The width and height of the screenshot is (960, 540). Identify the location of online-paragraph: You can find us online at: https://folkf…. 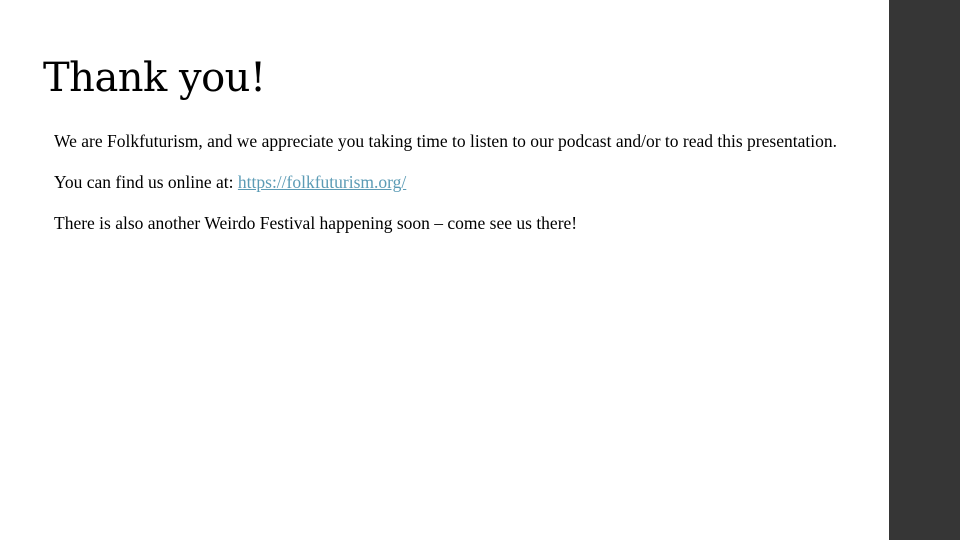
(460, 182).